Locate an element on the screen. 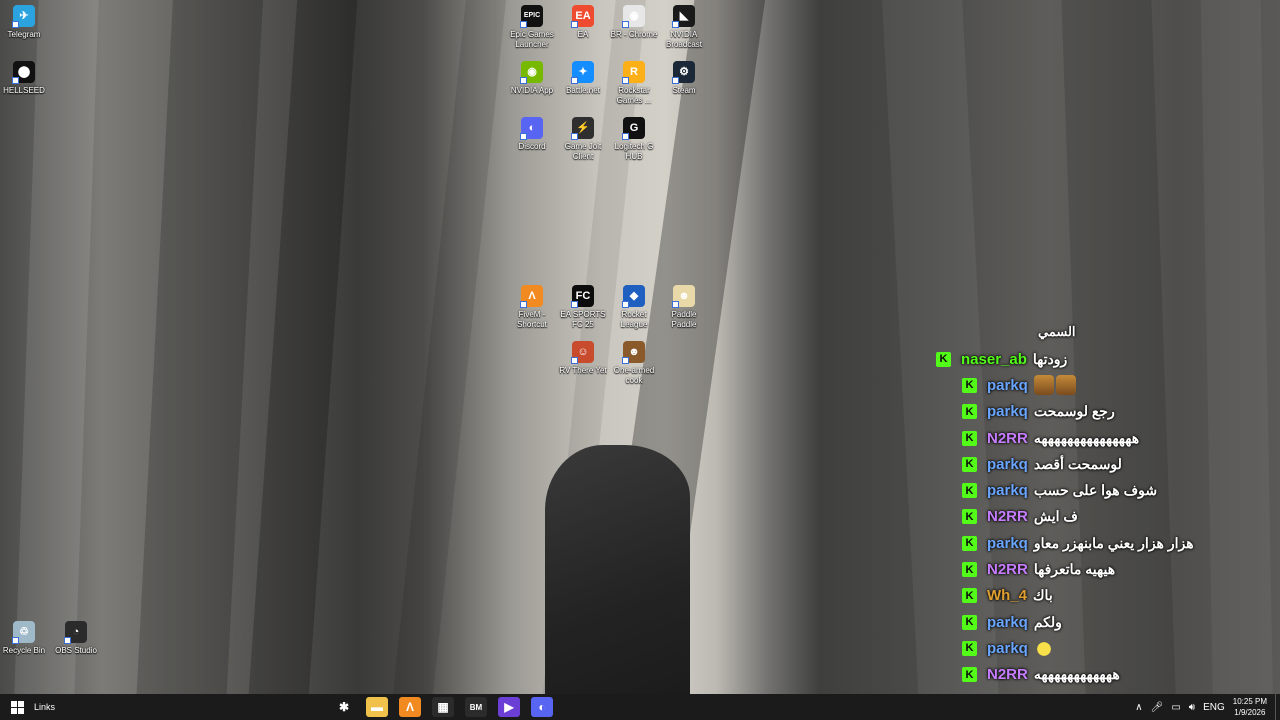 The image size is (1280, 720). shortcut-label: Recycle Bin is located at coordinates (24, 650).